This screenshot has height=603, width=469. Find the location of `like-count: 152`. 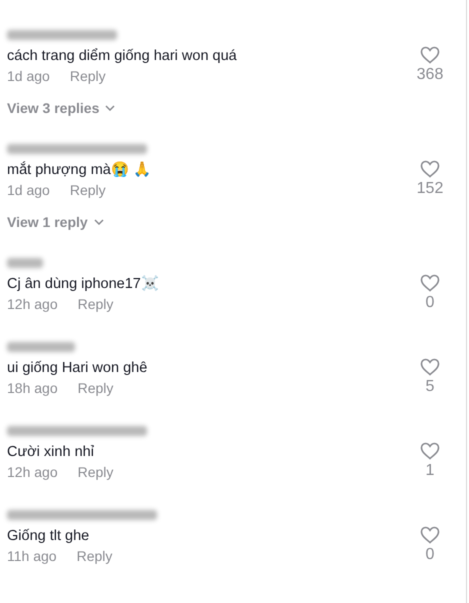

like-count: 152 is located at coordinates (430, 189).